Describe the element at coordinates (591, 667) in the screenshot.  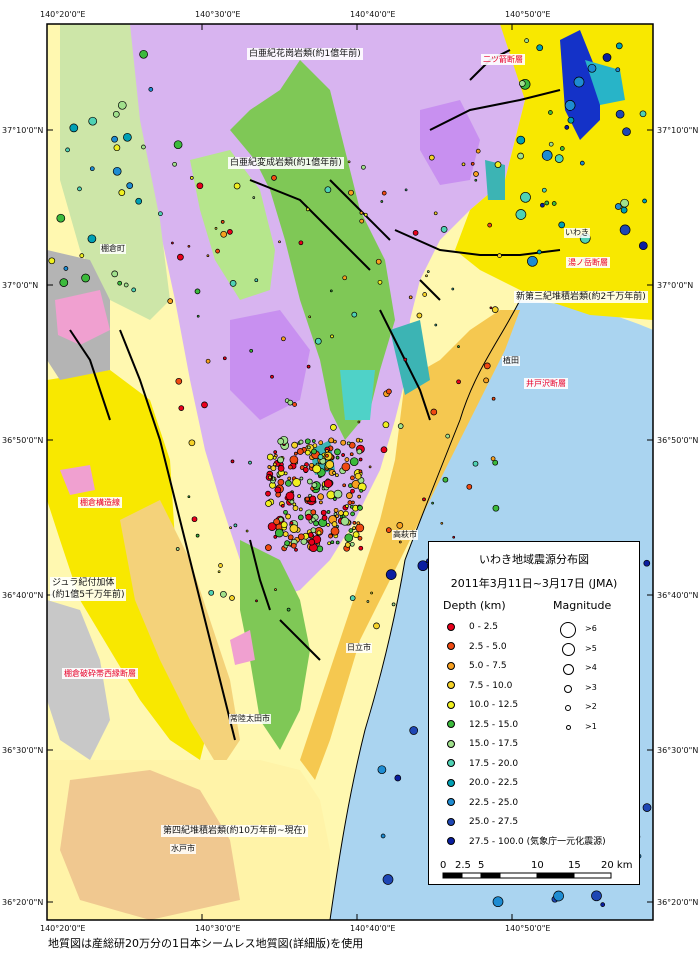
I see `legend-magnitude-label: >4` at that location.